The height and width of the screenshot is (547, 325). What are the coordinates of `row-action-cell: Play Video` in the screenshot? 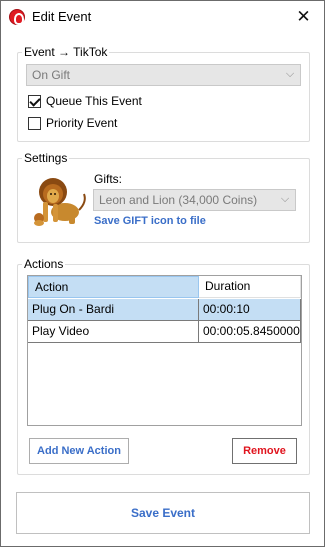 It's located at (113, 332).